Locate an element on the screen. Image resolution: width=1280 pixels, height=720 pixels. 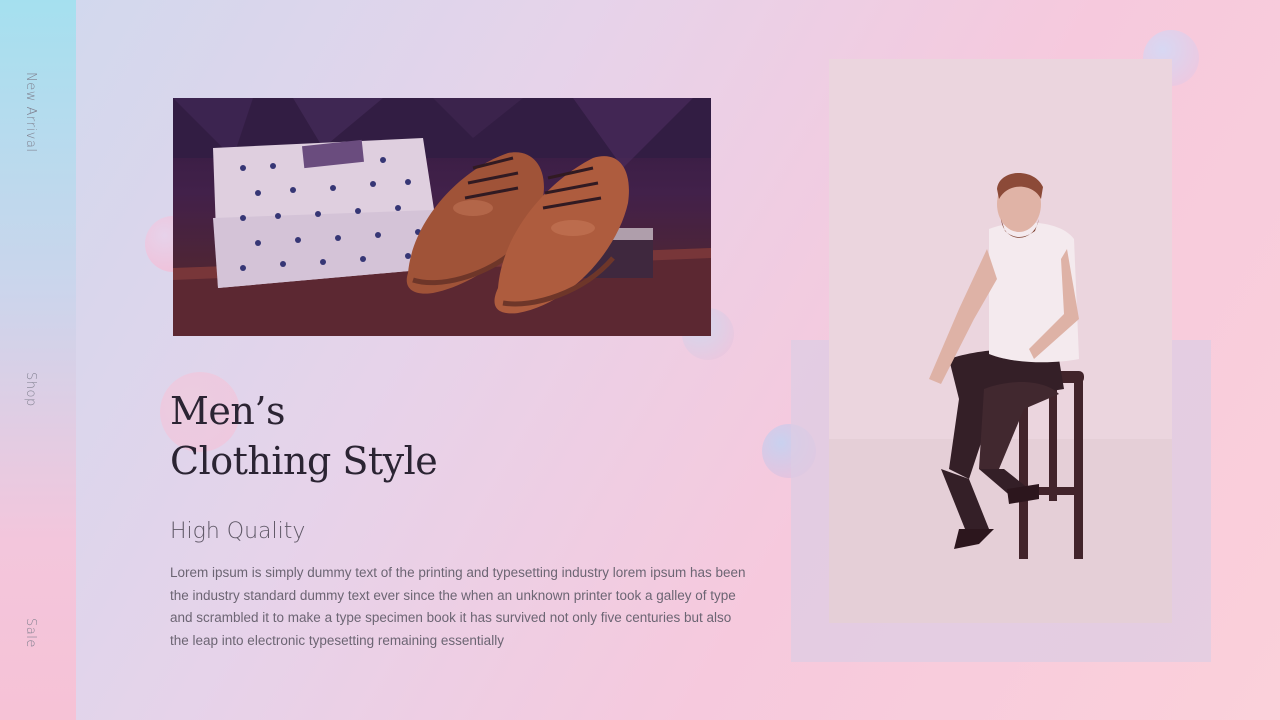
subtitle: High Quality is located at coordinates (238, 531).